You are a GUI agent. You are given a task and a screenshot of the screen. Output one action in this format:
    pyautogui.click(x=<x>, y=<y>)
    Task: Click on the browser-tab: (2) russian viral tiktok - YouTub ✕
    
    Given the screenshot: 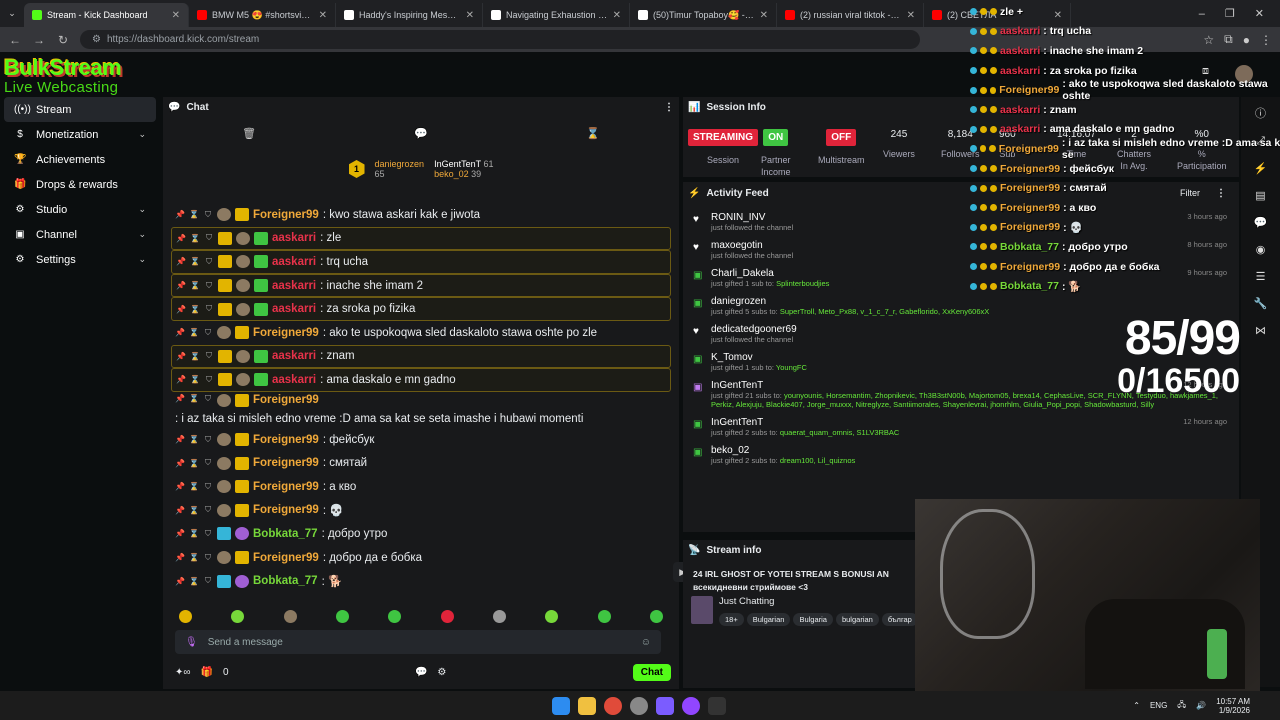 What is the action you would take?
    pyautogui.click(x=850, y=15)
    